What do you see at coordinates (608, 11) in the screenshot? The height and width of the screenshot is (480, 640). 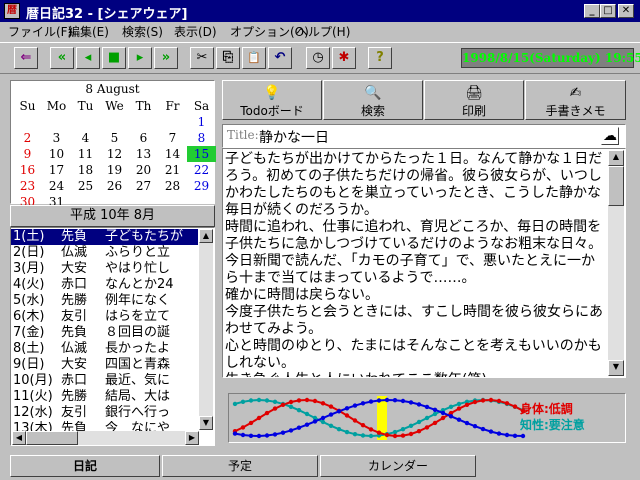 I see `maximize-button: □` at bounding box center [608, 11].